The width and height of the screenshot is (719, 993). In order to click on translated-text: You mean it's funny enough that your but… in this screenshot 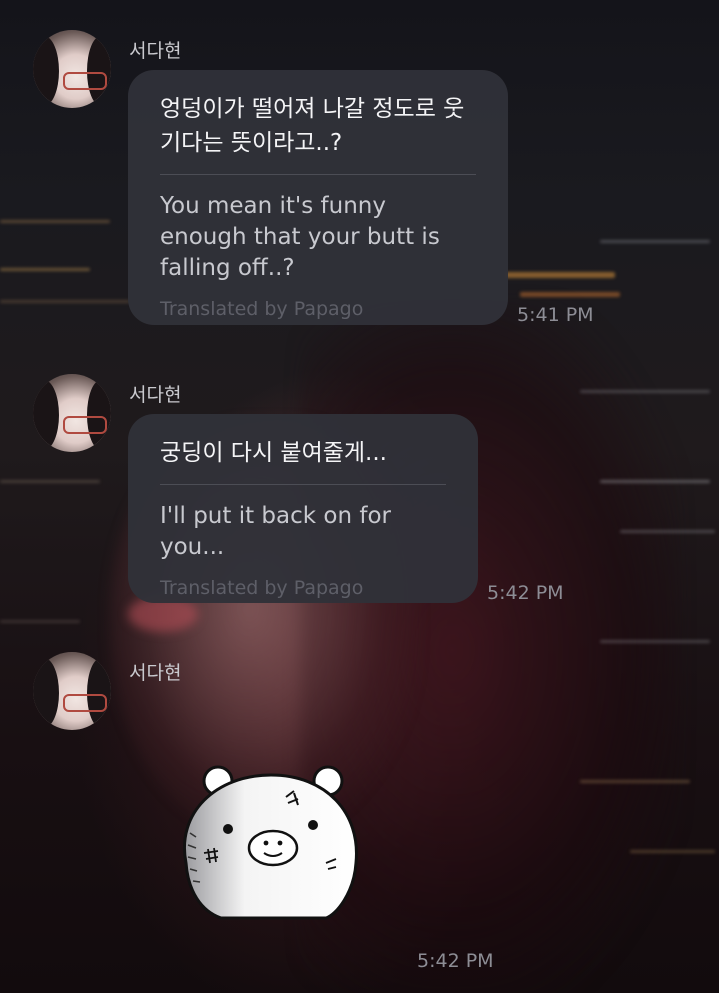, I will do `click(300, 237)`.